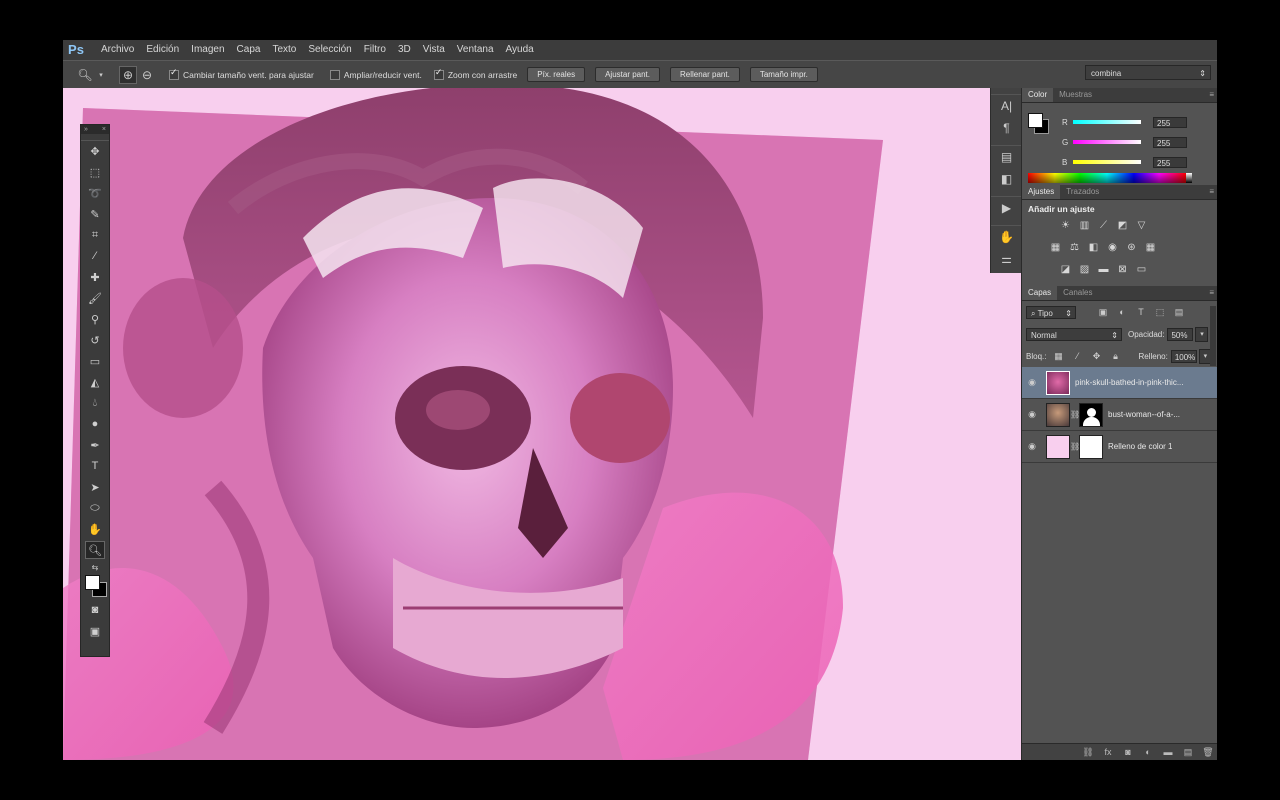  Describe the element at coordinates (1006, 259) in the screenshot. I see `brush-presets-icon: ⚌` at that location.